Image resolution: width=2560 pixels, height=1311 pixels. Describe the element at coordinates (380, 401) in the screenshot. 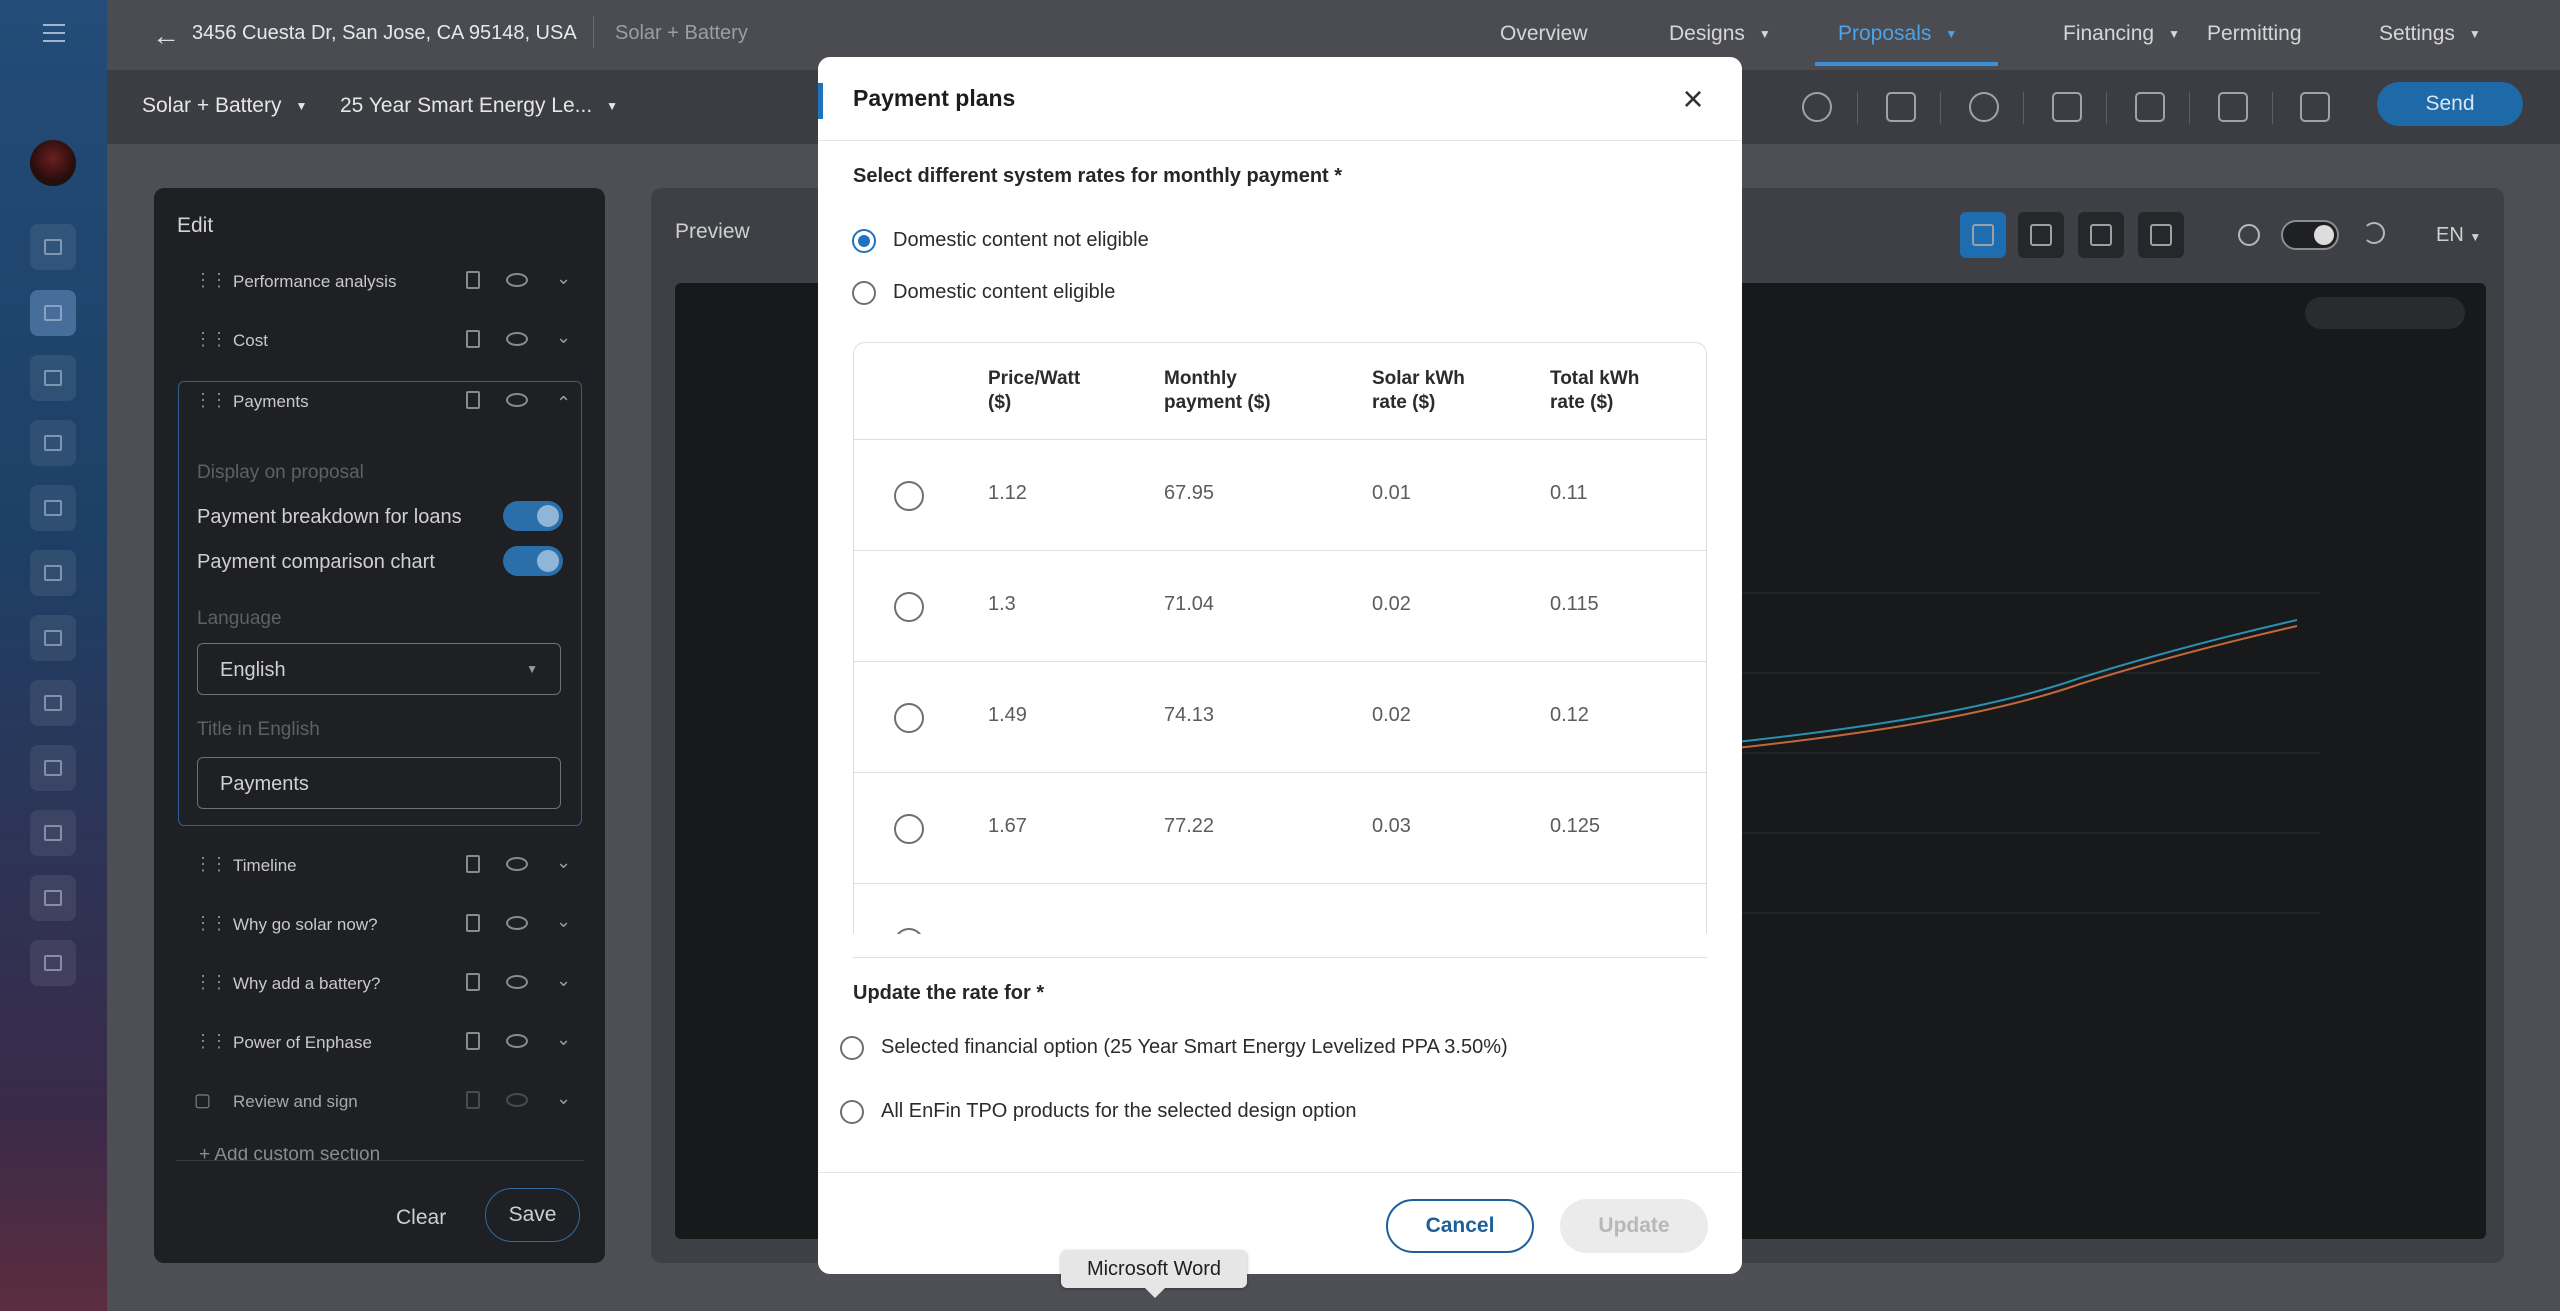

I see `section-payments: ⋮⋮ Payments ⌃` at that location.